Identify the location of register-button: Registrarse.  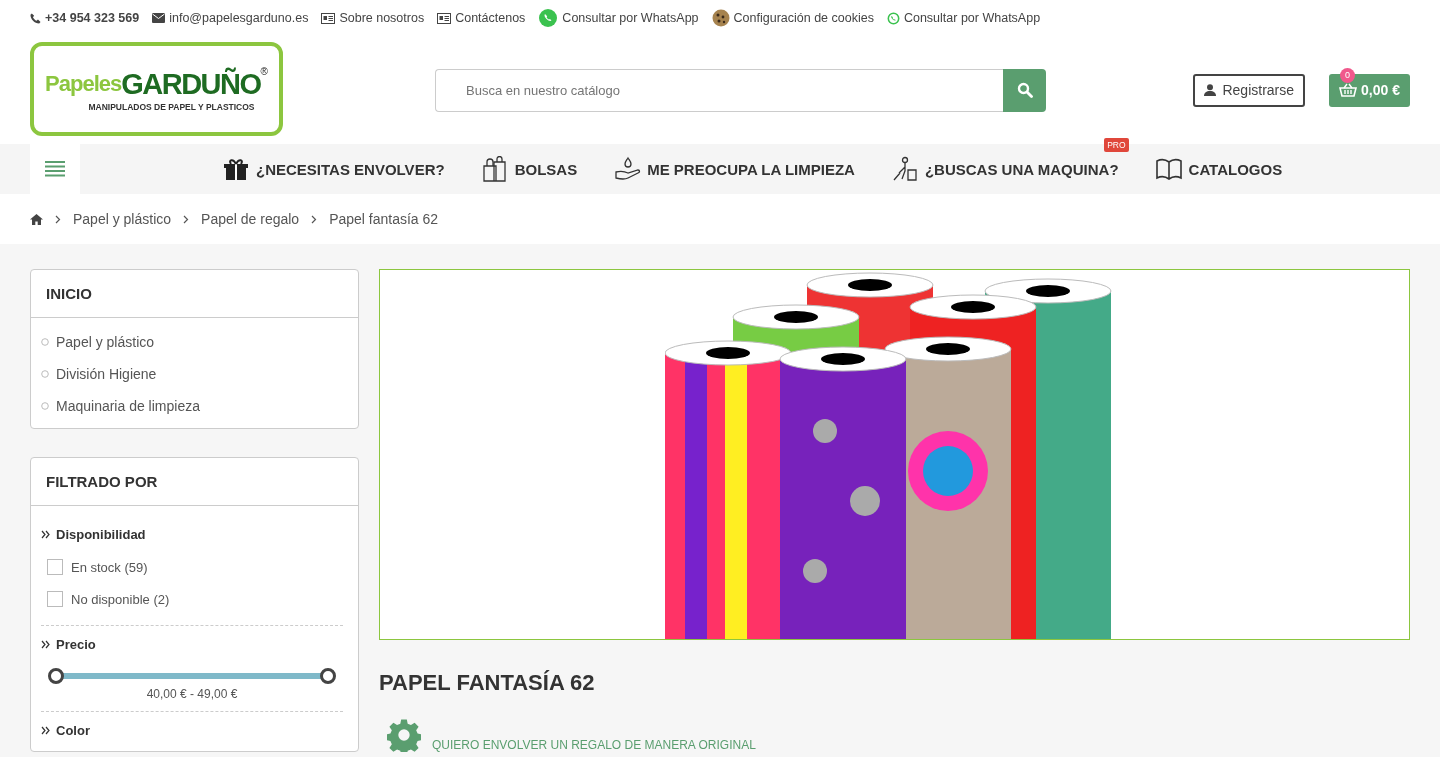
(1249, 90).